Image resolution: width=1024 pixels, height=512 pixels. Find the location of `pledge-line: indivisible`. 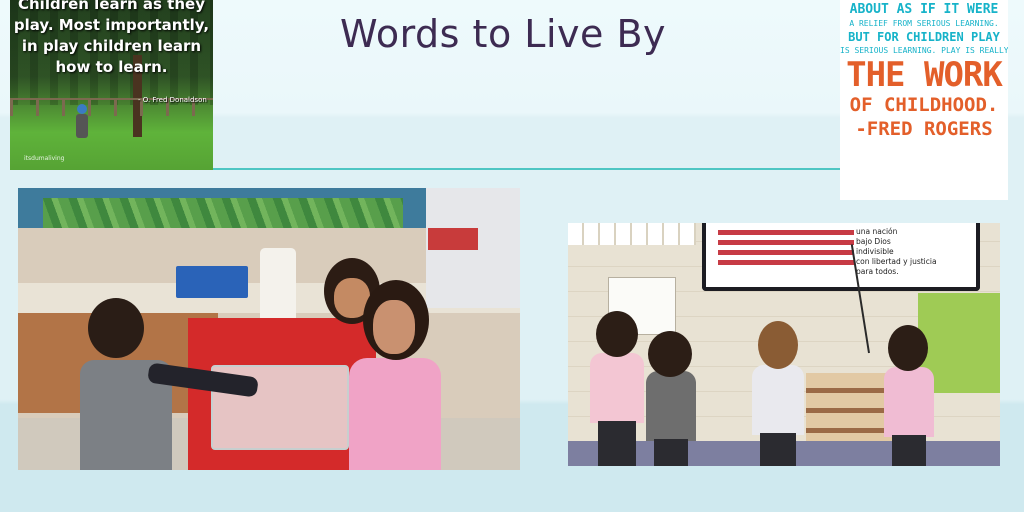

pledge-line: indivisible is located at coordinates (875, 251).